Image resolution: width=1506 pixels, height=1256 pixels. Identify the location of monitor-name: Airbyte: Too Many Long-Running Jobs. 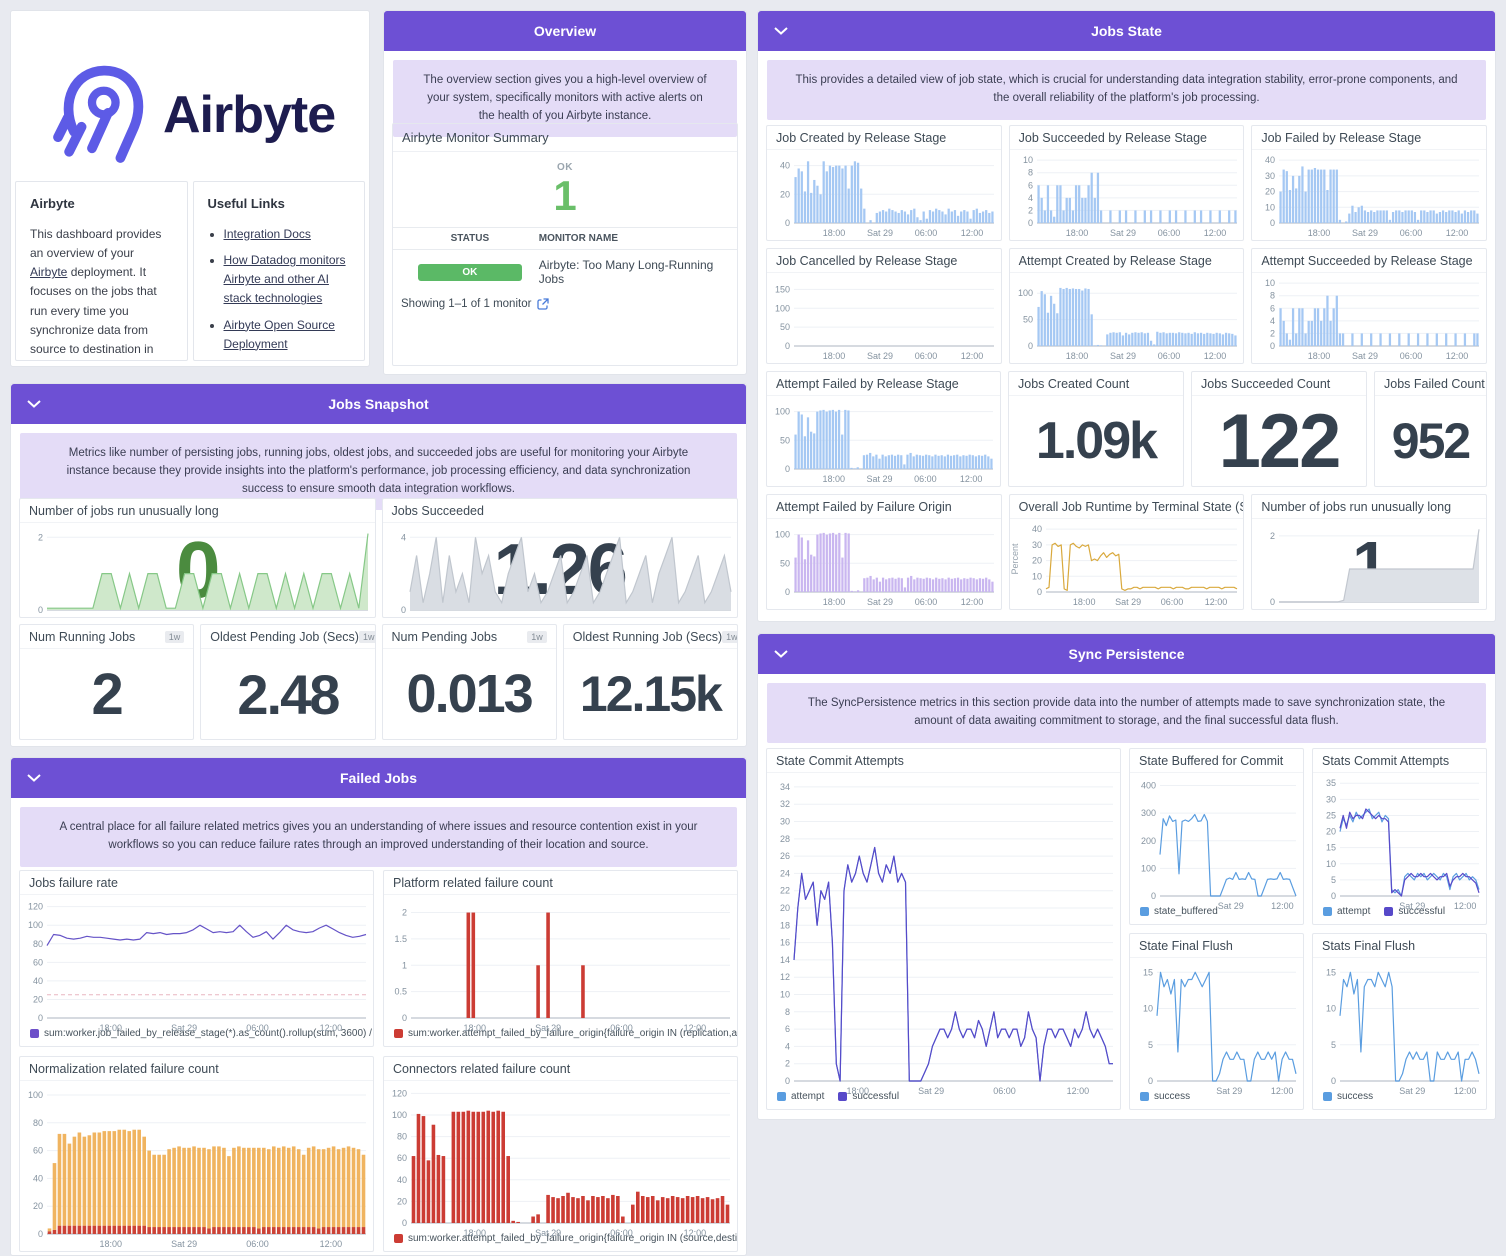
(634, 272).